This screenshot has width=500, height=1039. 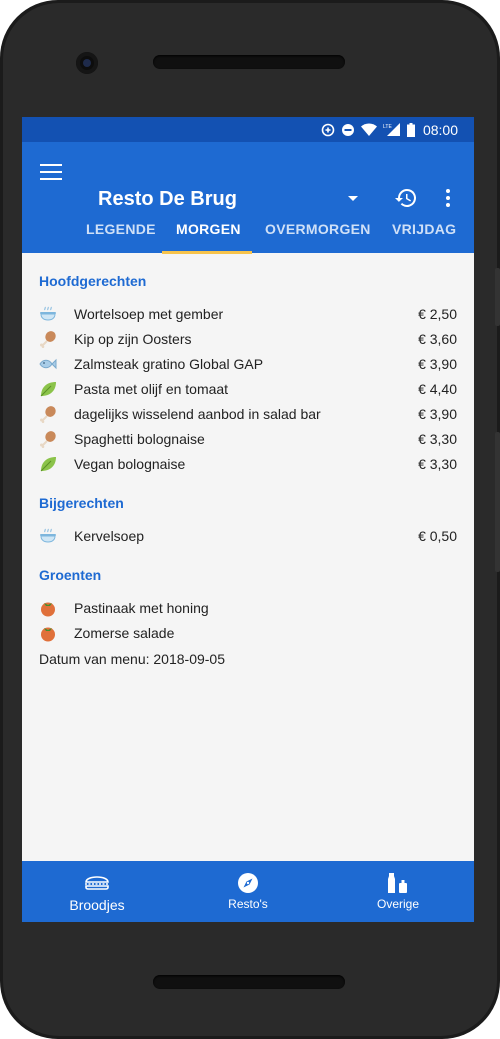 What do you see at coordinates (81, 503) in the screenshot?
I see `section-title-bijgerechten: Bijgerechten` at bounding box center [81, 503].